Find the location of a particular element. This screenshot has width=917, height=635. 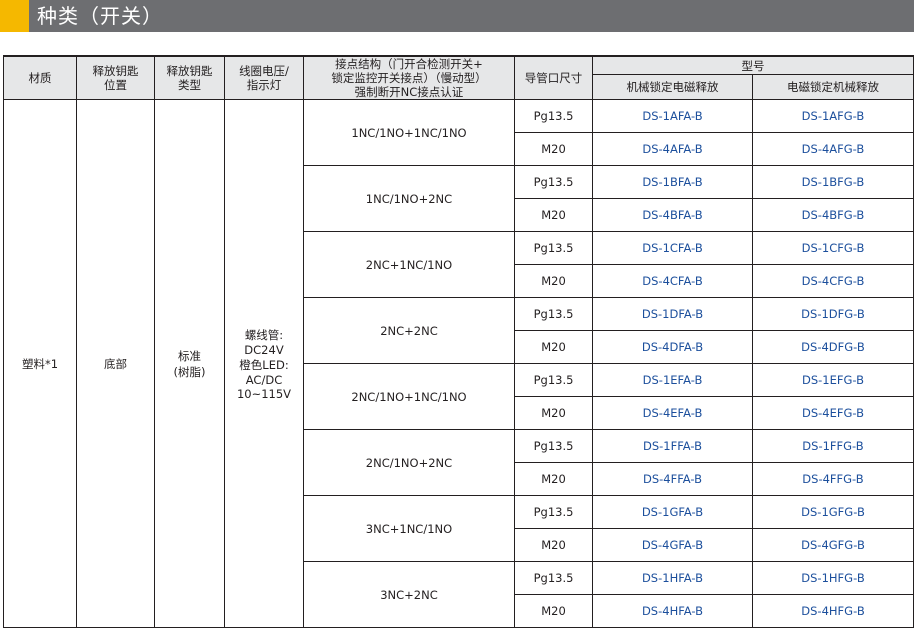

cell-model-mech-lock: DS-1DFA-B is located at coordinates (672, 314).